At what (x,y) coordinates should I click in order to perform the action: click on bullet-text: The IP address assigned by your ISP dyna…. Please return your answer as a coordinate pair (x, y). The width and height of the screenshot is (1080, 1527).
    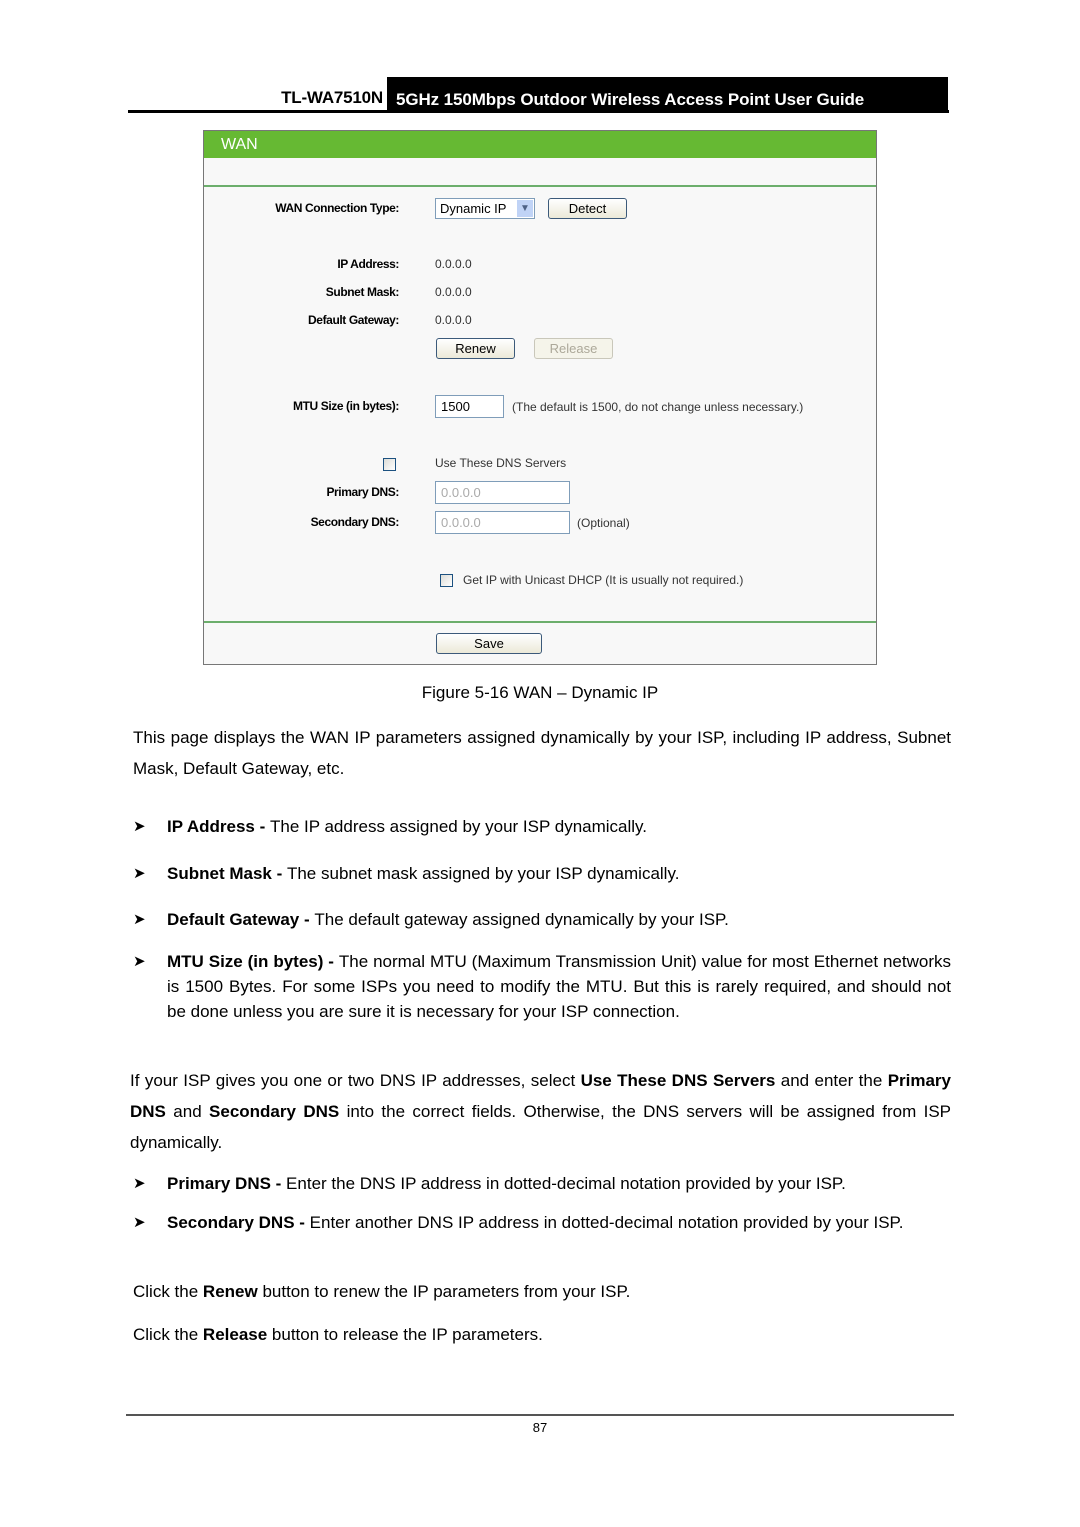
    Looking at the image, I should click on (458, 826).